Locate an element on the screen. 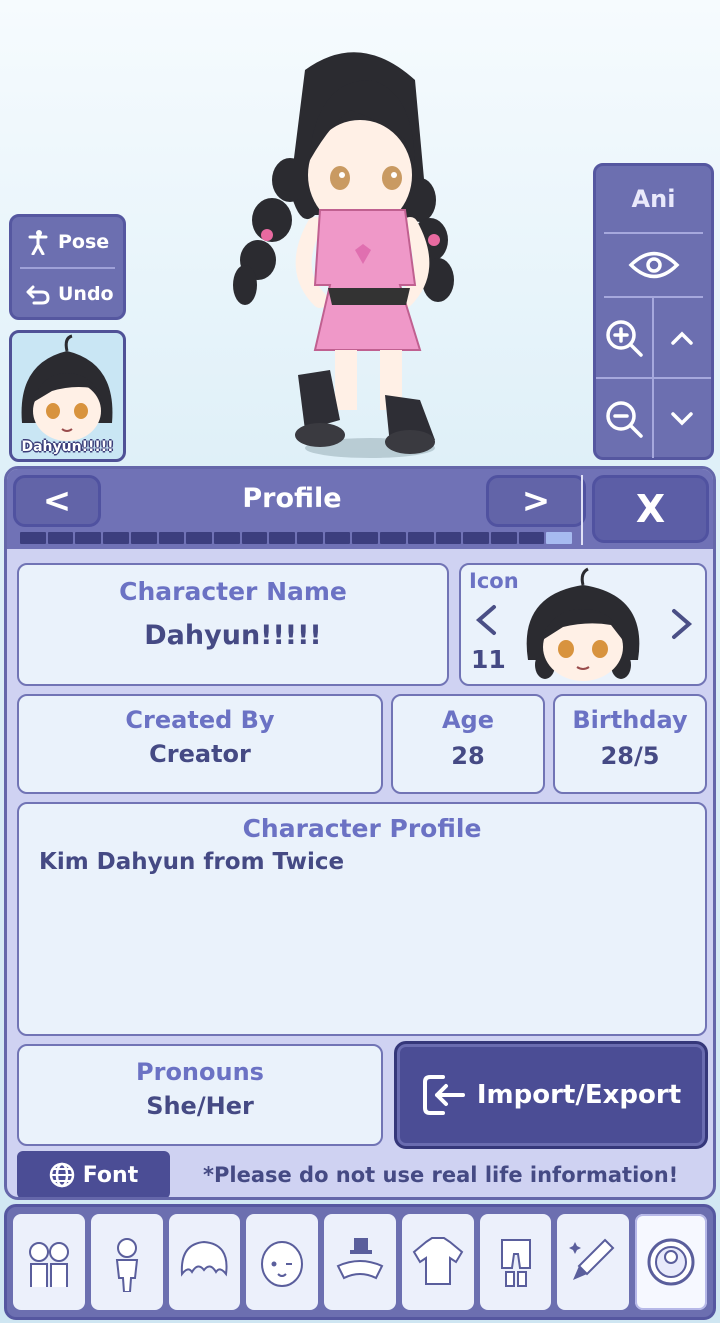  zoom-in-icon is located at coordinates (624, 338).